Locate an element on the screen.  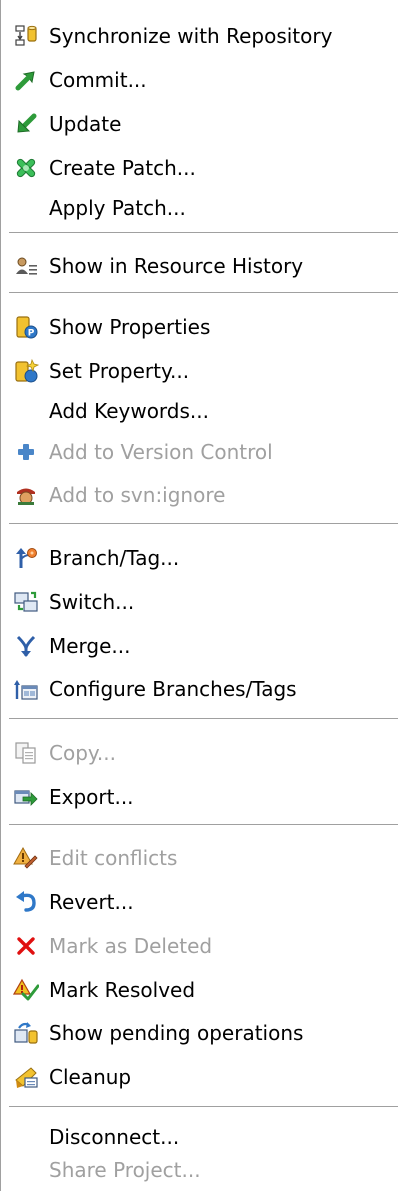
menu-item-update: Update is located at coordinates (200, 124).